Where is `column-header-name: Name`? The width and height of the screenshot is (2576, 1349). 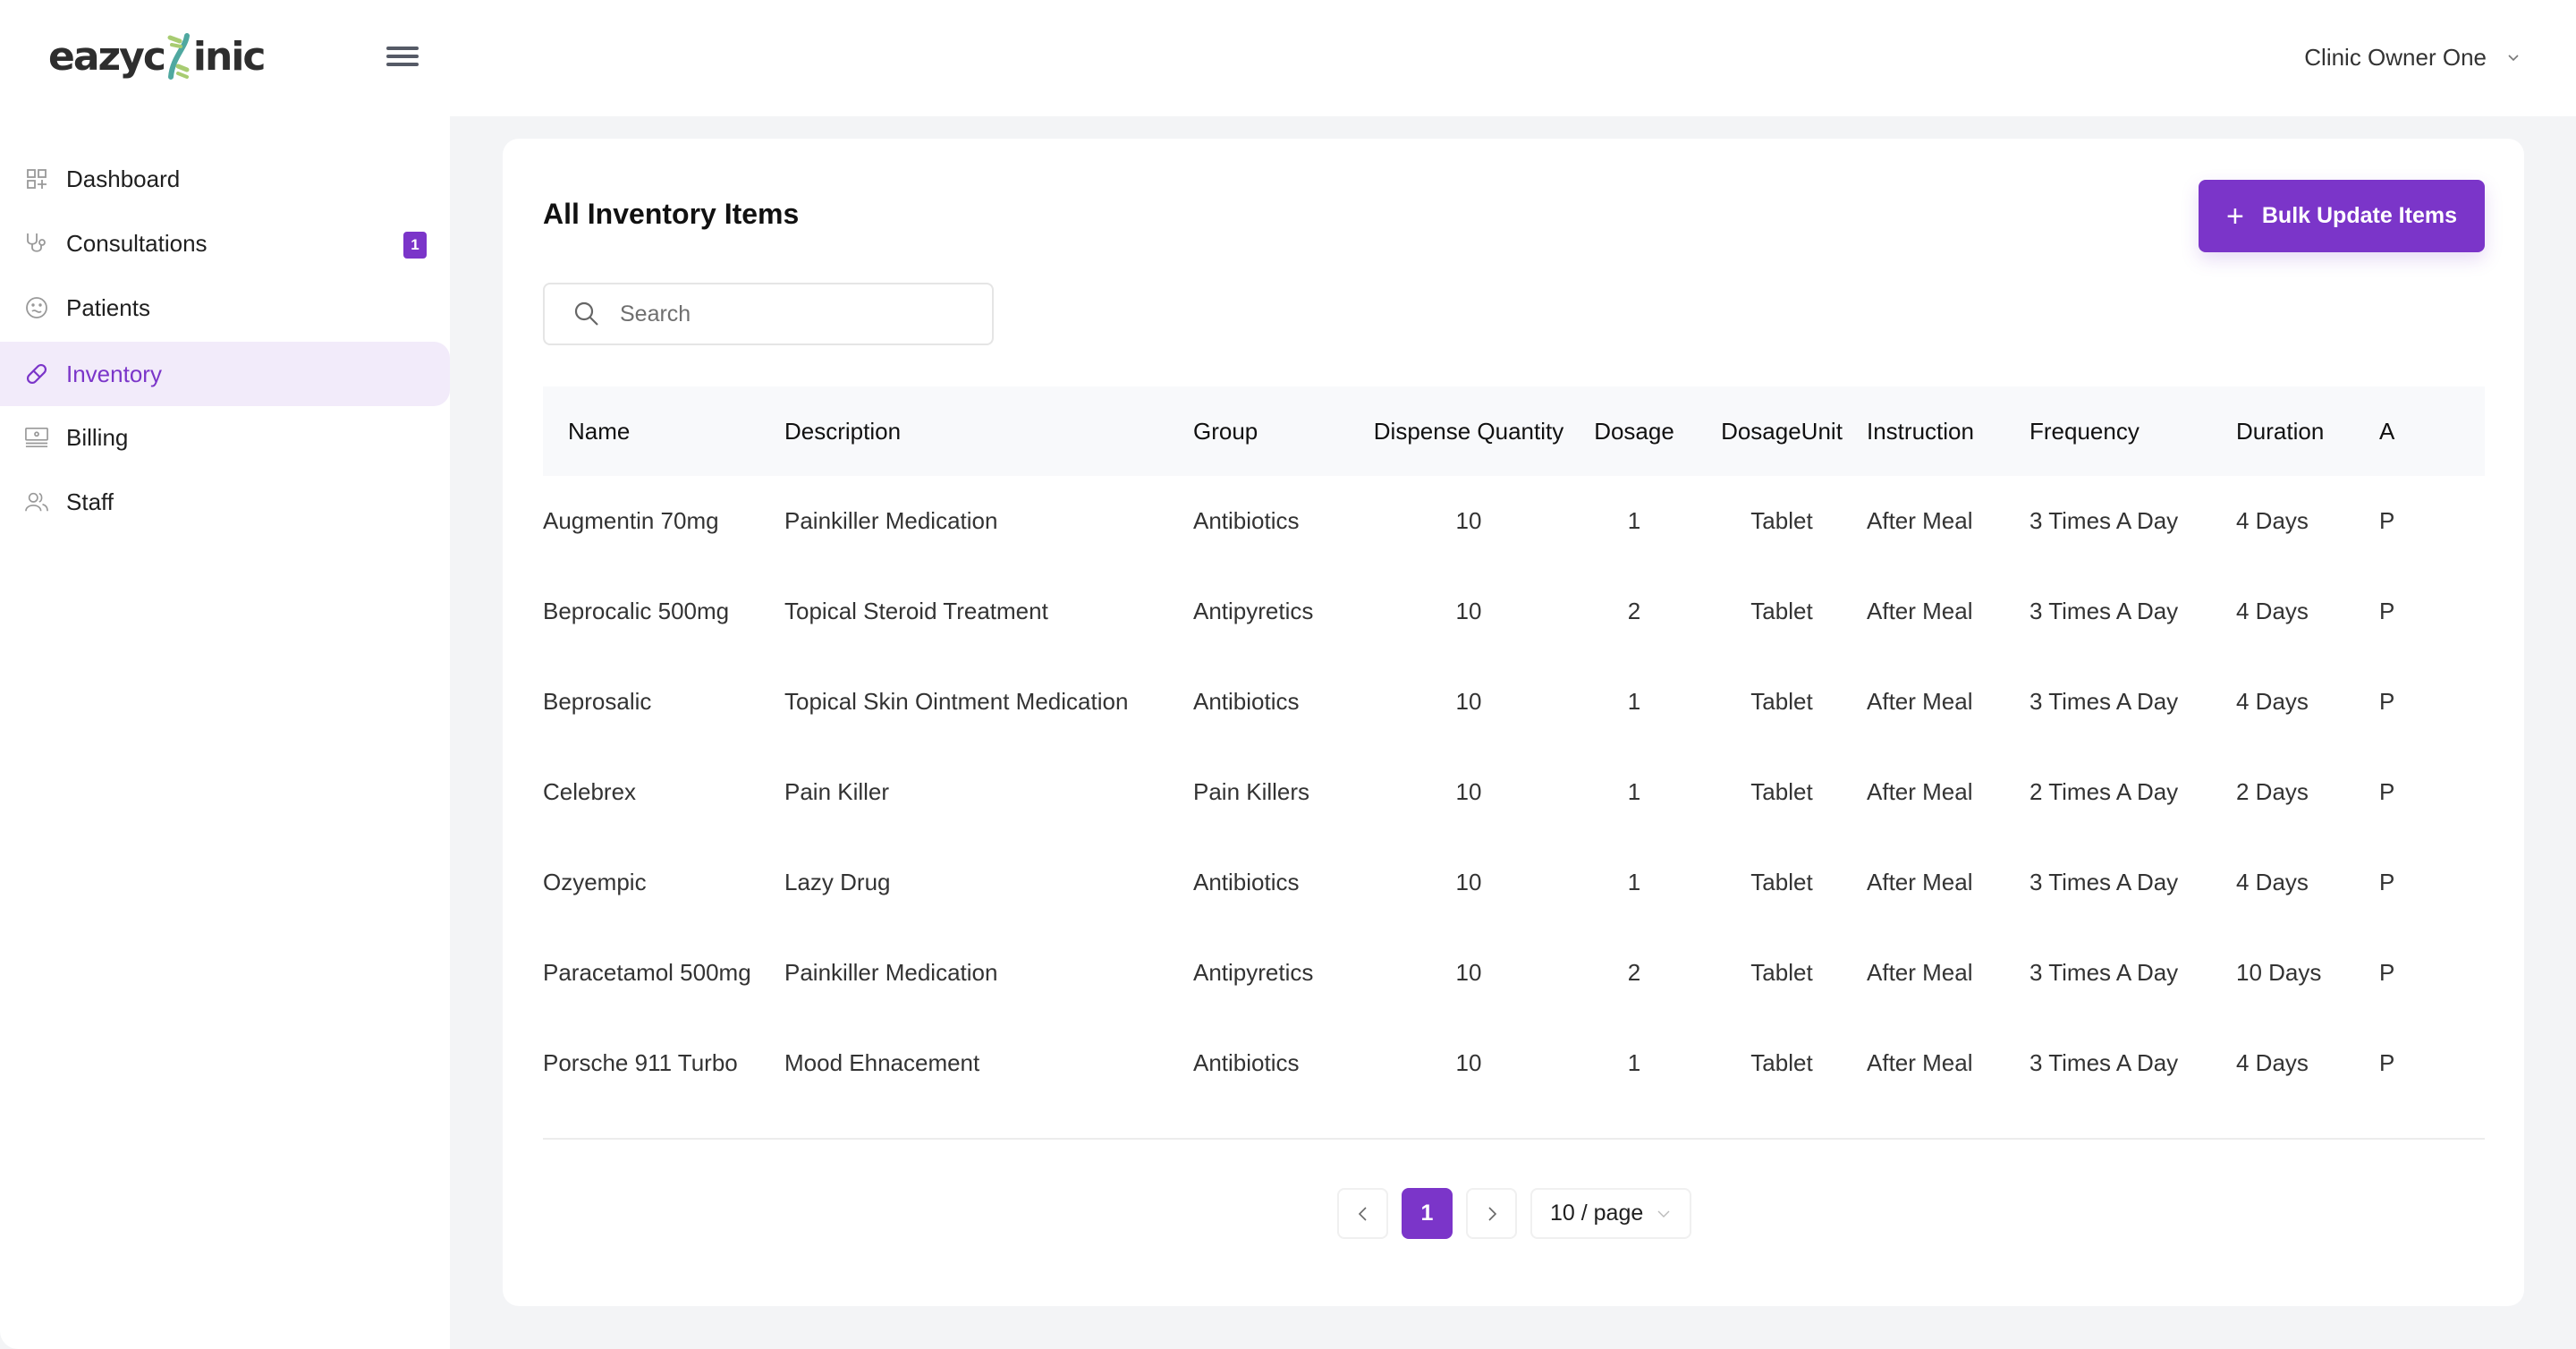 column-header-name: Name is located at coordinates (663, 431).